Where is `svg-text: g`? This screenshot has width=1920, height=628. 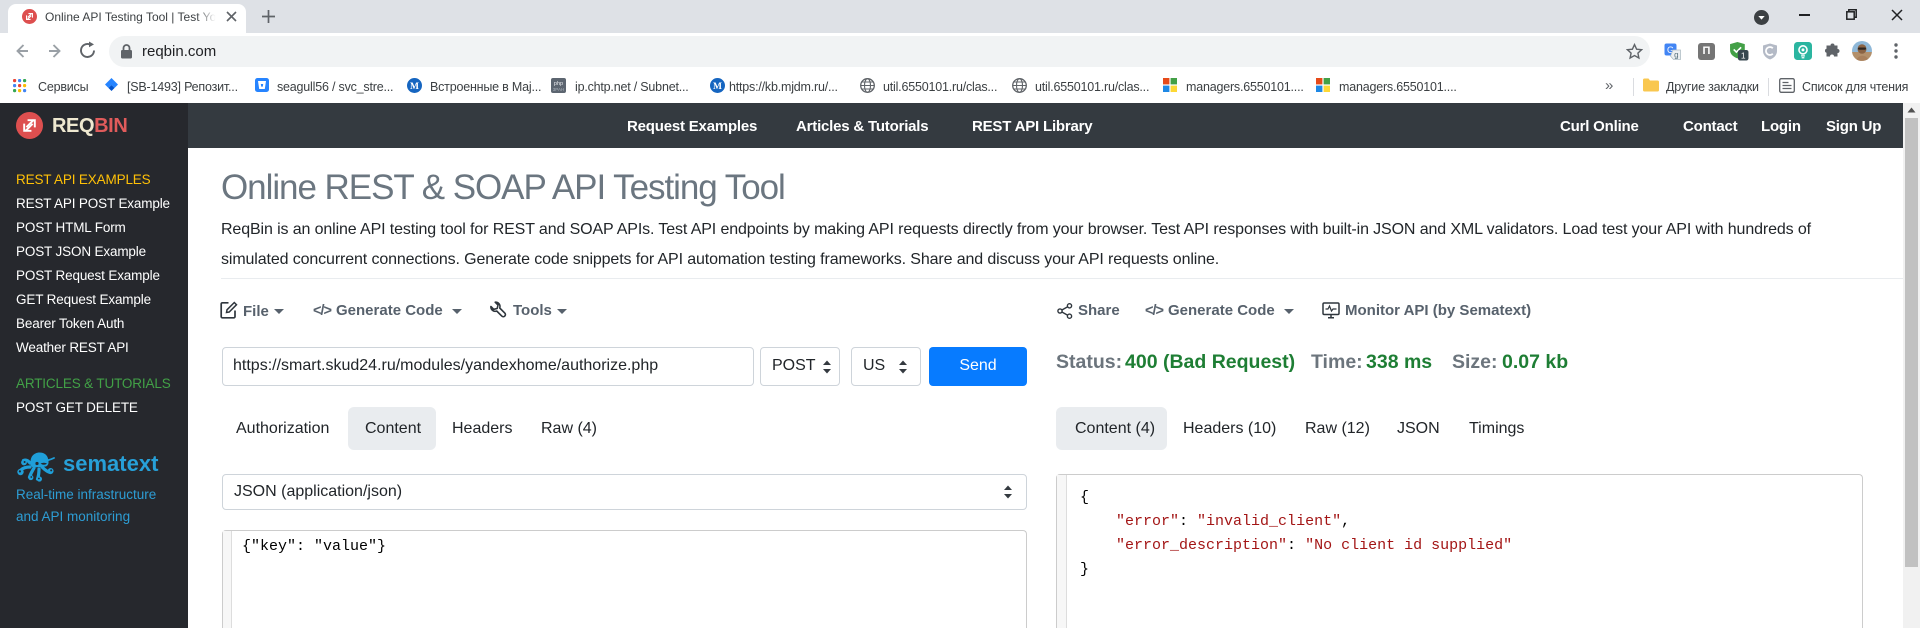
svg-text: g is located at coordinates (1676, 54).